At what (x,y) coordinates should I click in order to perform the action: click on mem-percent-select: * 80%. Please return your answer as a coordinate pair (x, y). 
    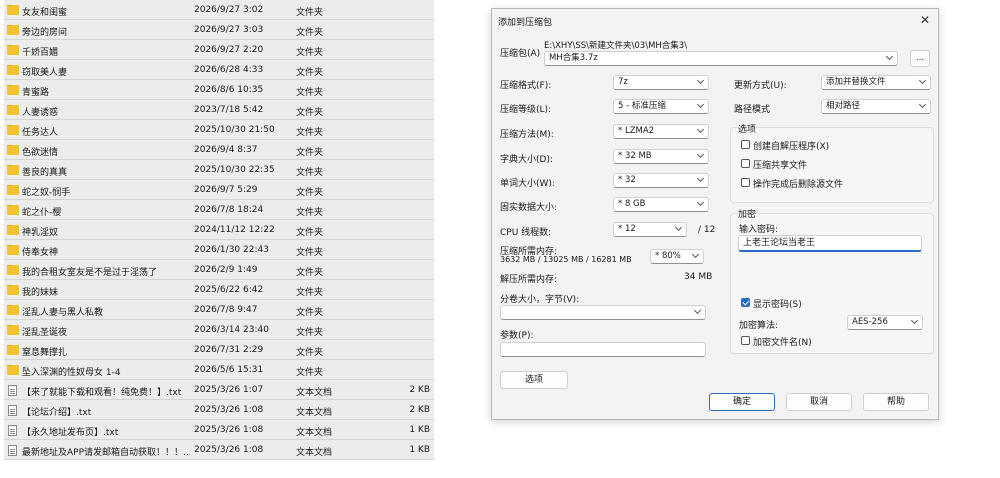
    Looking at the image, I should click on (677, 256).